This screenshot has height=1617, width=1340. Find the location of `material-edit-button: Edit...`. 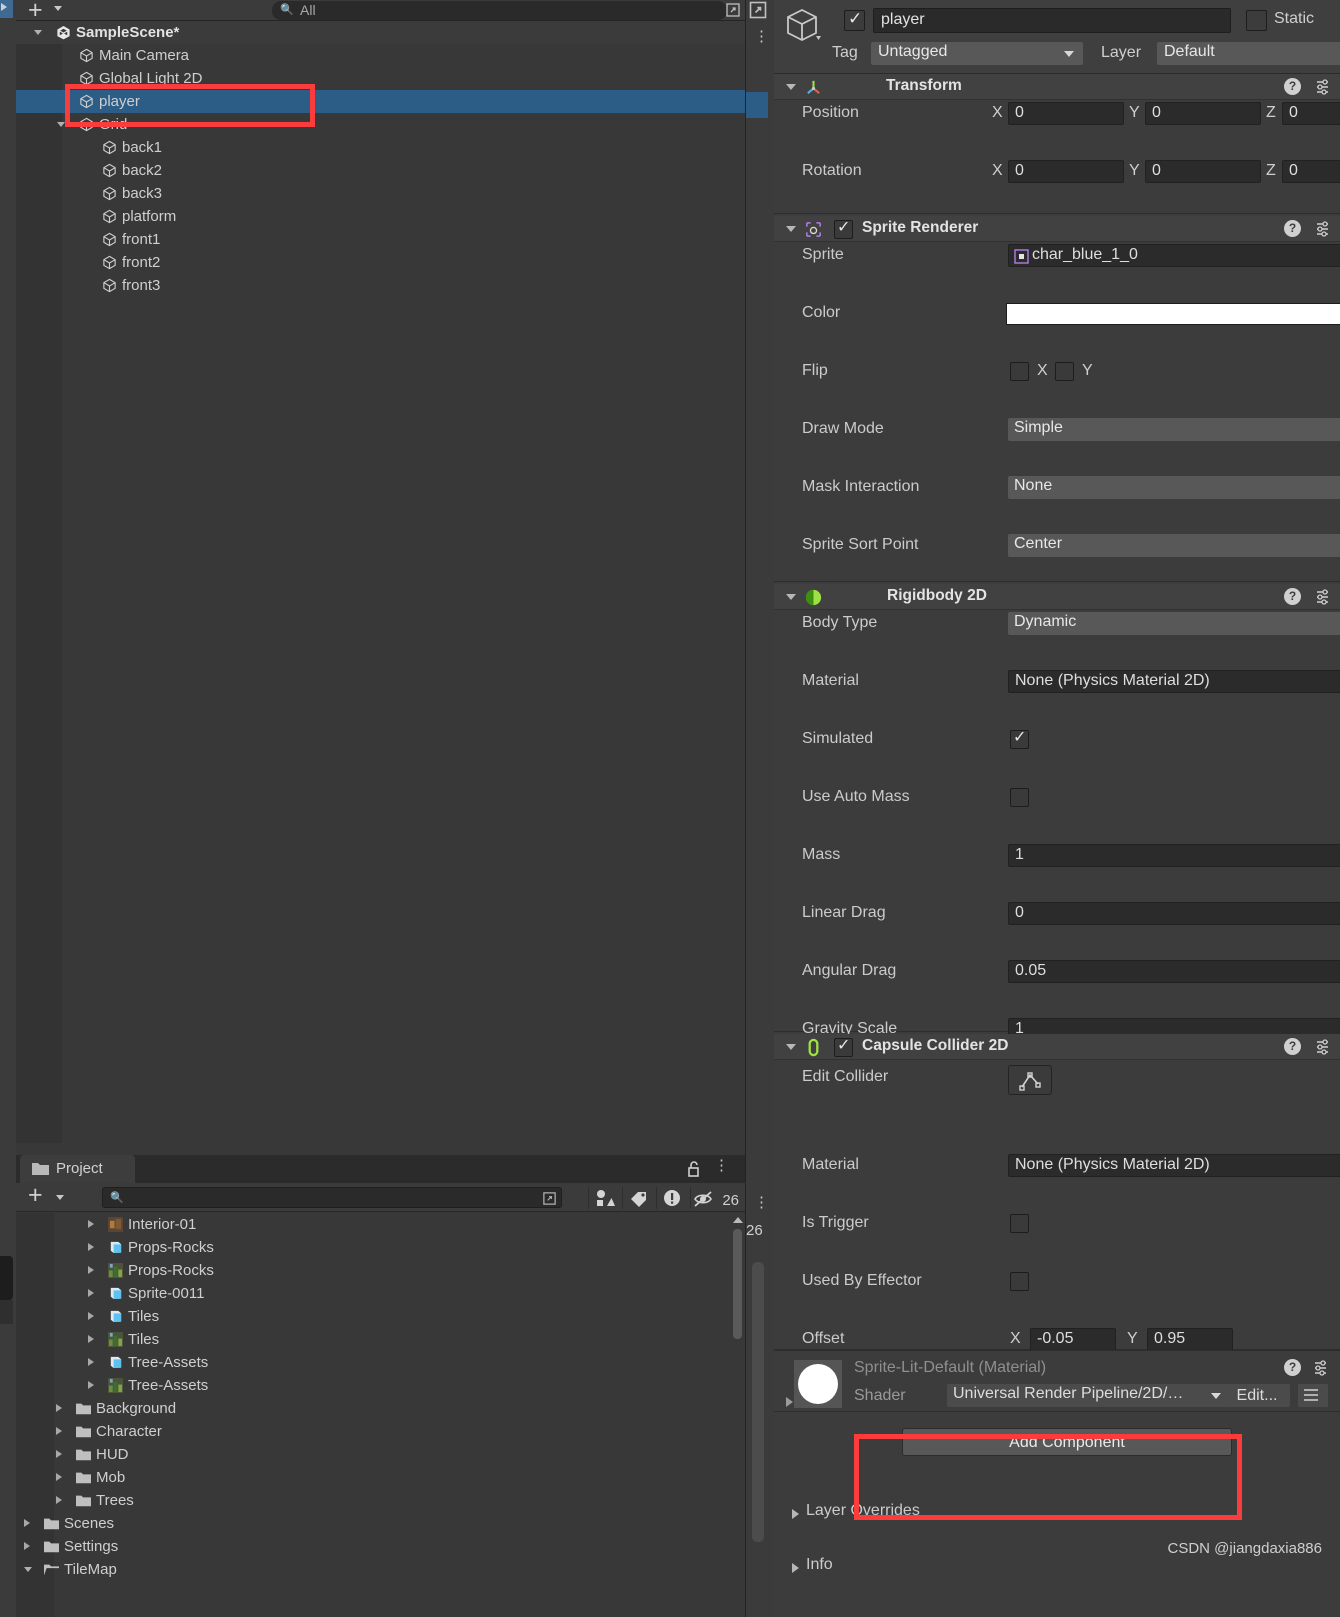

material-edit-button: Edit... is located at coordinates (1257, 1395).